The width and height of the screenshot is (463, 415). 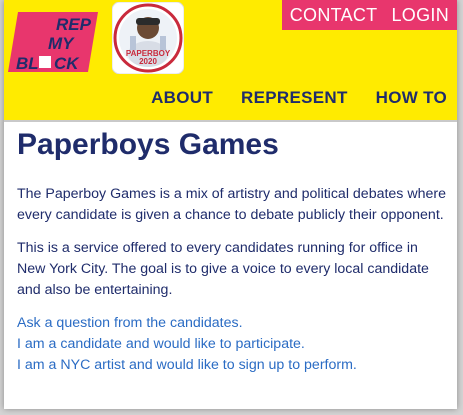 I want to click on logo-line-ck: CK, so click(x=67, y=63).